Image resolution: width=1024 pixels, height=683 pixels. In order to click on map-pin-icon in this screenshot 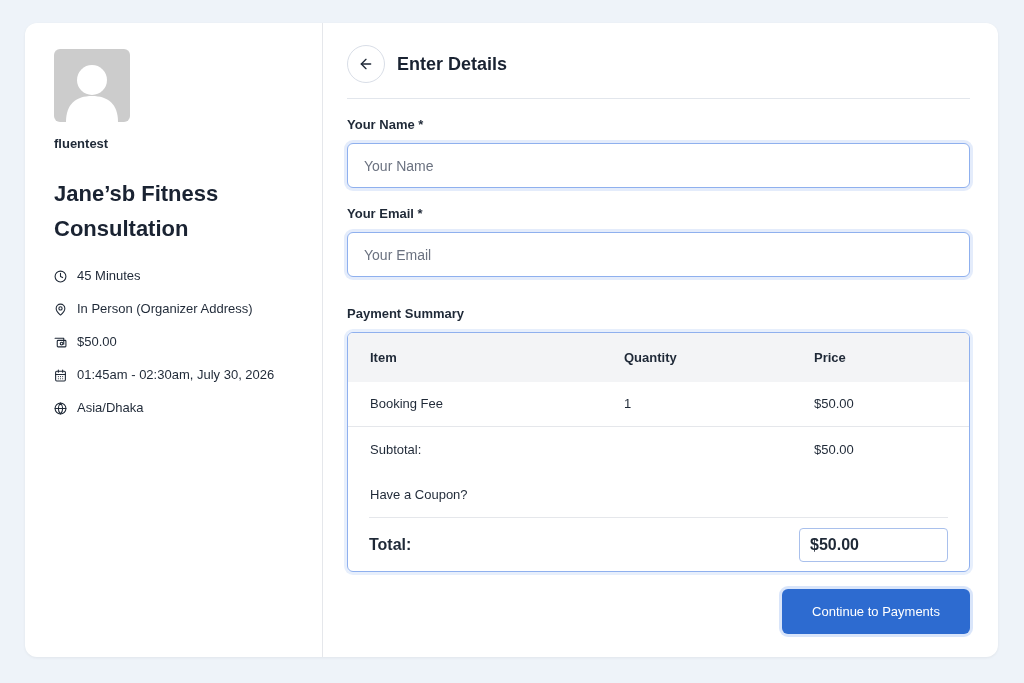, I will do `click(60, 309)`.